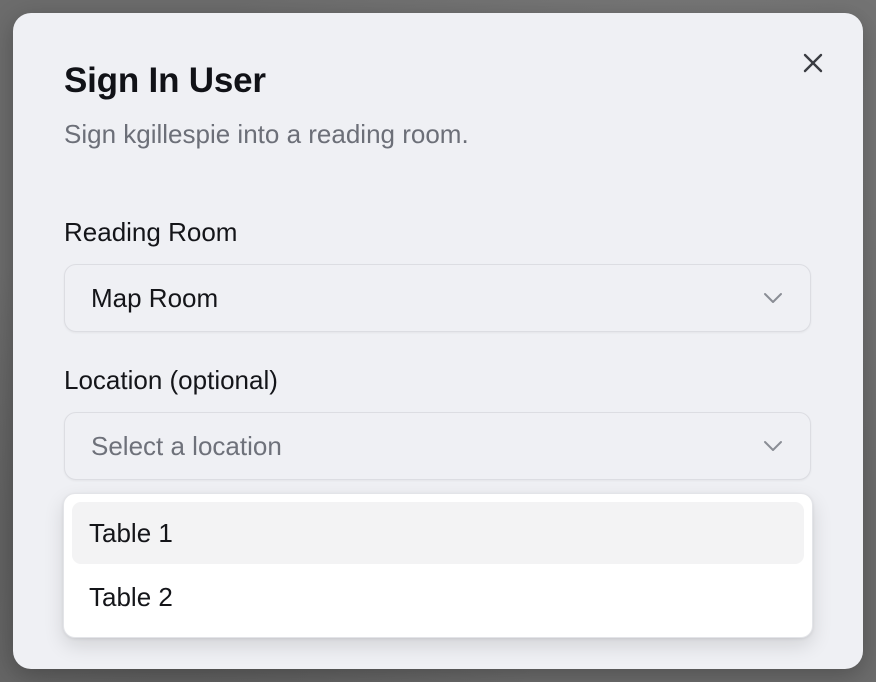 This screenshot has width=876, height=682. I want to click on dialog-subtitle: Sign kgillespie into a reading room., so click(266, 134).